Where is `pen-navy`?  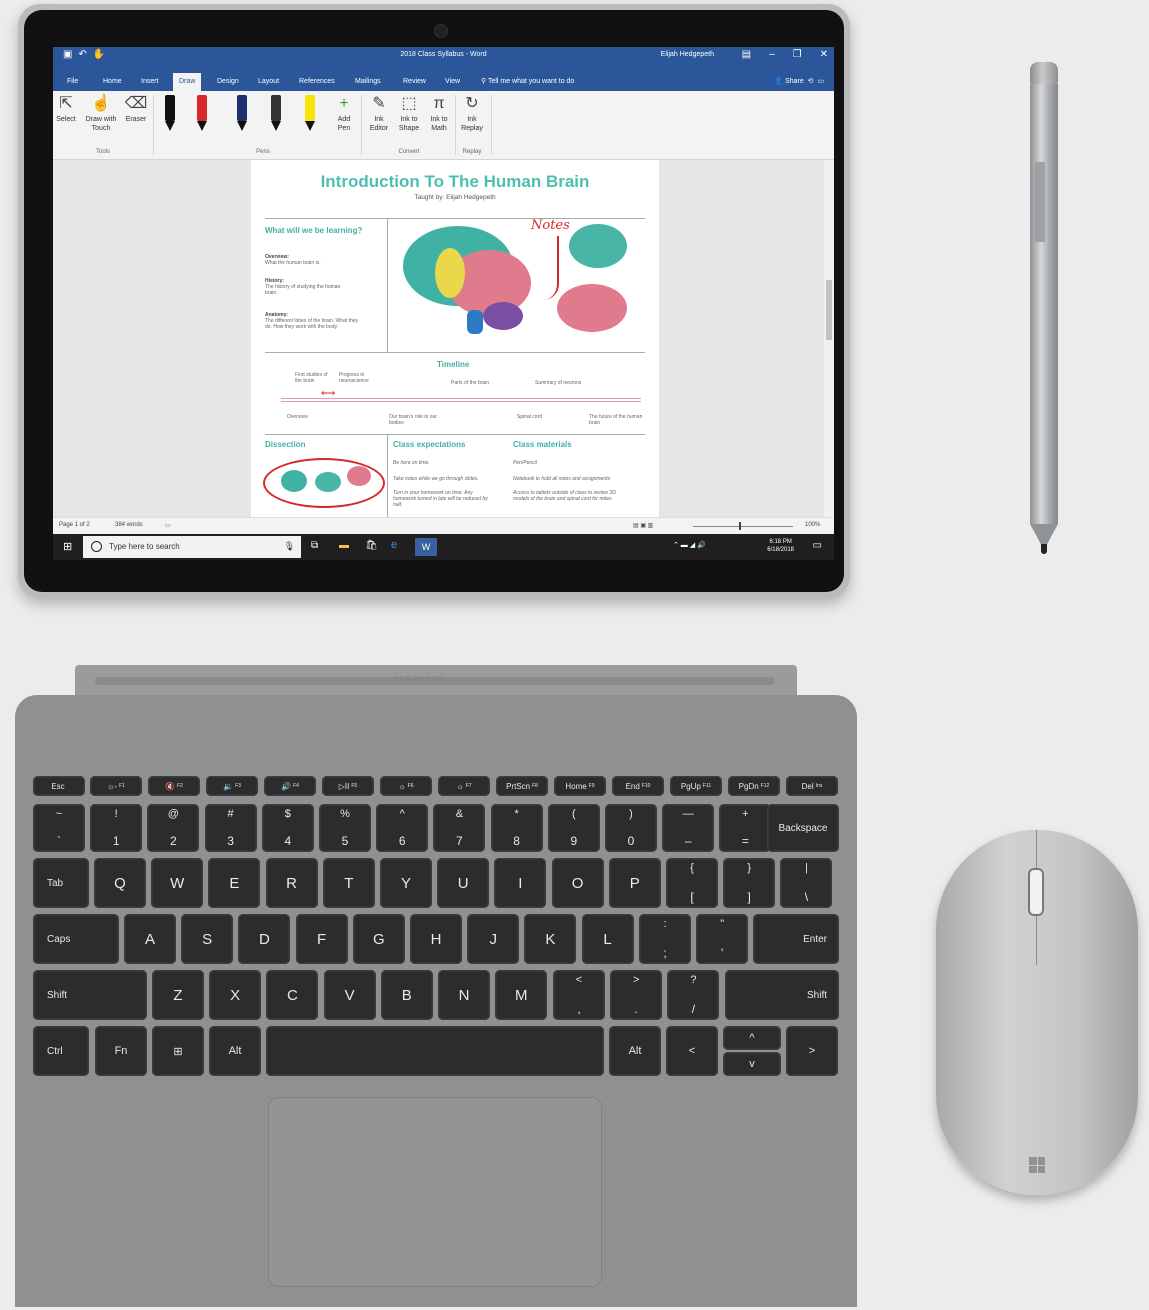
pen-navy is located at coordinates (242, 115).